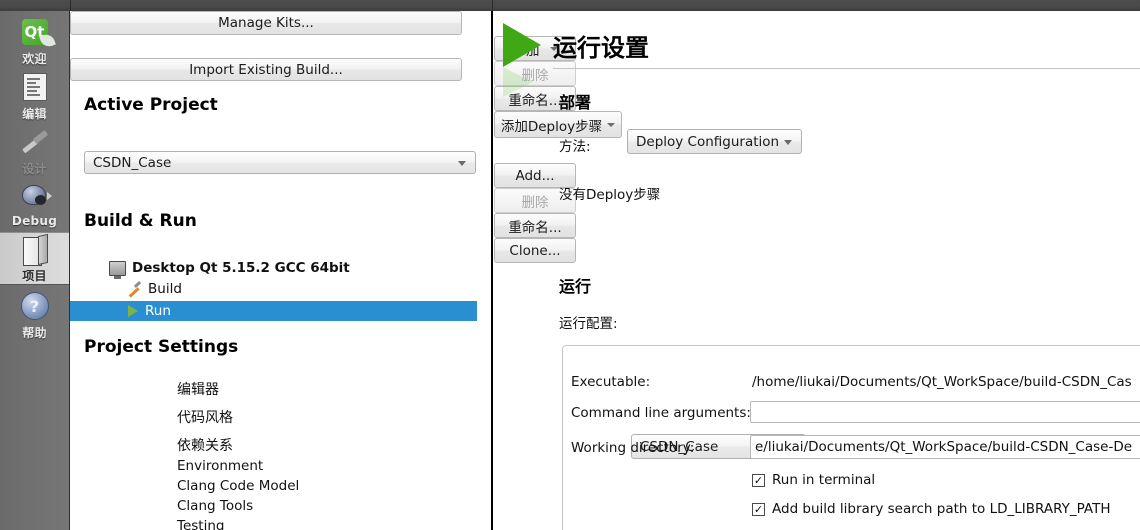 Image resolution: width=1140 pixels, height=530 pixels. I want to click on mode-item-debug: Debug, so click(34, 205).